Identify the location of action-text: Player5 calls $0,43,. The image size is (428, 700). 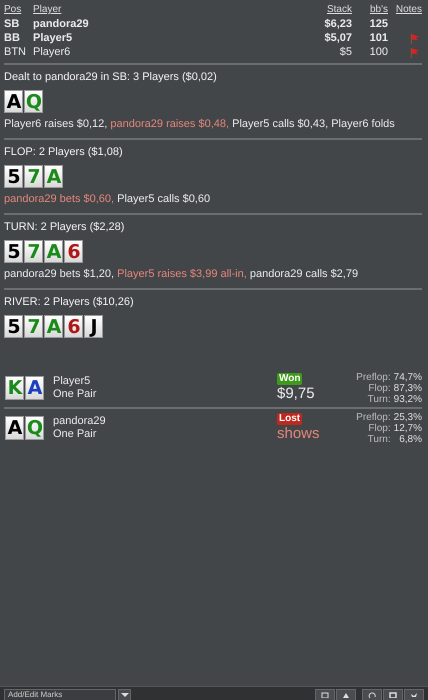
(280, 124).